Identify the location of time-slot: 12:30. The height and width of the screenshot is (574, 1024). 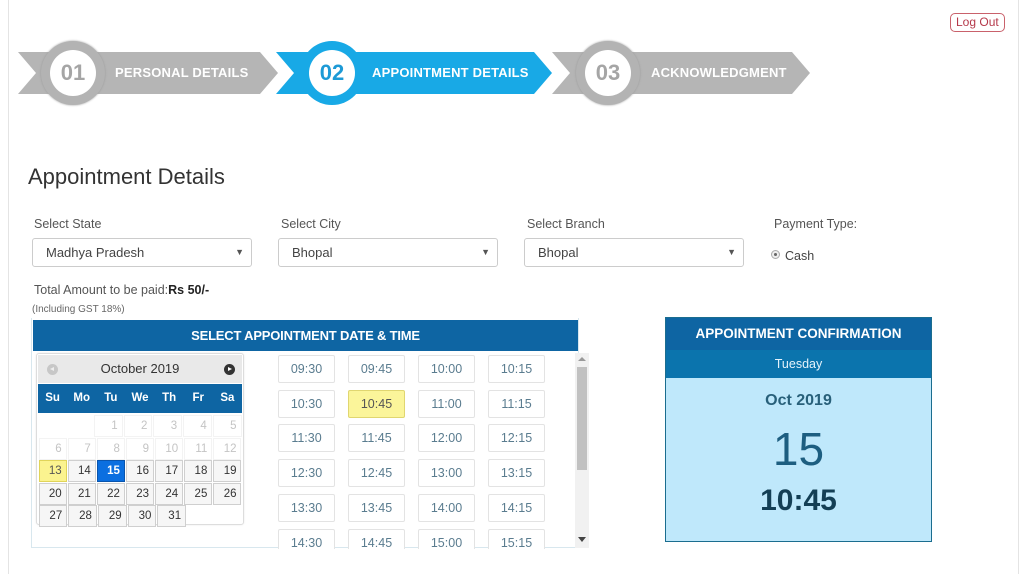
(306, 473).